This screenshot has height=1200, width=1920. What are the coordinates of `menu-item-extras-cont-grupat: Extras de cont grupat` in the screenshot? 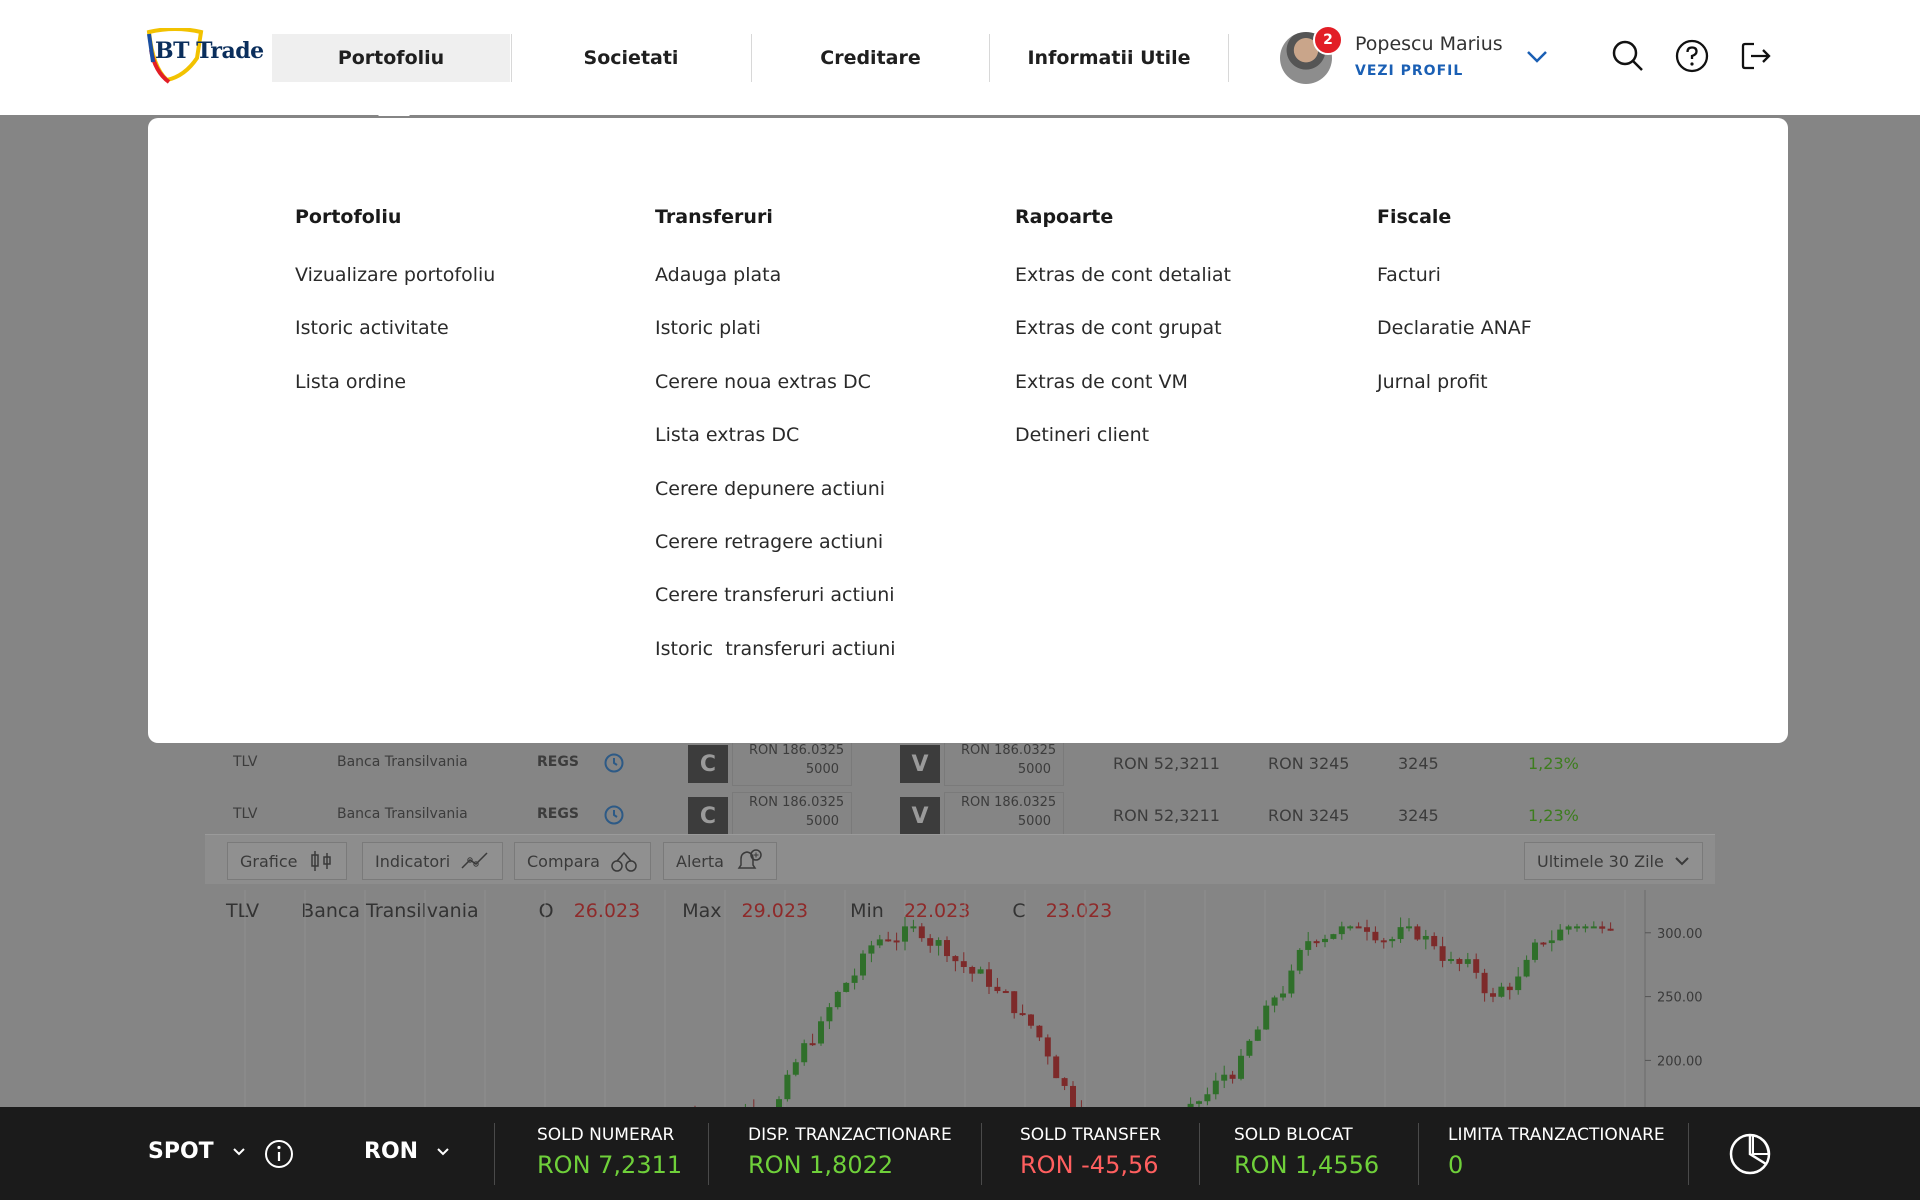 It's located at (1123, 343).